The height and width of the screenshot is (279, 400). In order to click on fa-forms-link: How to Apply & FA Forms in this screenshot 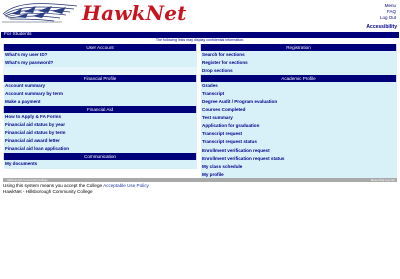, I will do `click(33, 116)`.